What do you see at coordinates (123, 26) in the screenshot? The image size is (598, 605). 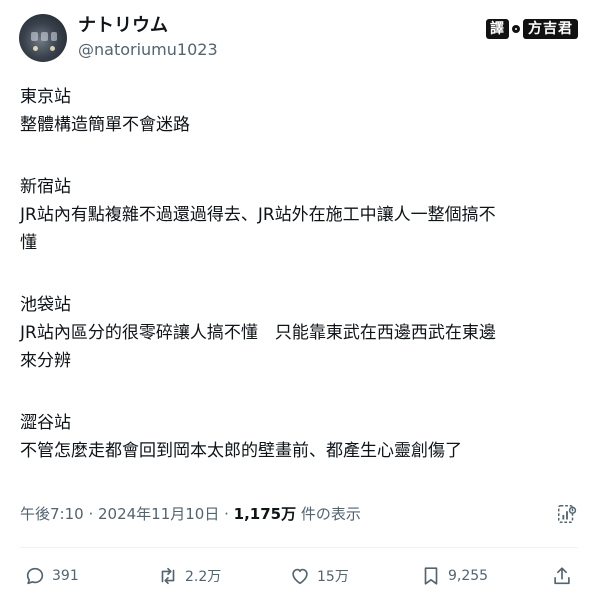 I see `display-name: ナトリウム` at bounding box center [123, 26].